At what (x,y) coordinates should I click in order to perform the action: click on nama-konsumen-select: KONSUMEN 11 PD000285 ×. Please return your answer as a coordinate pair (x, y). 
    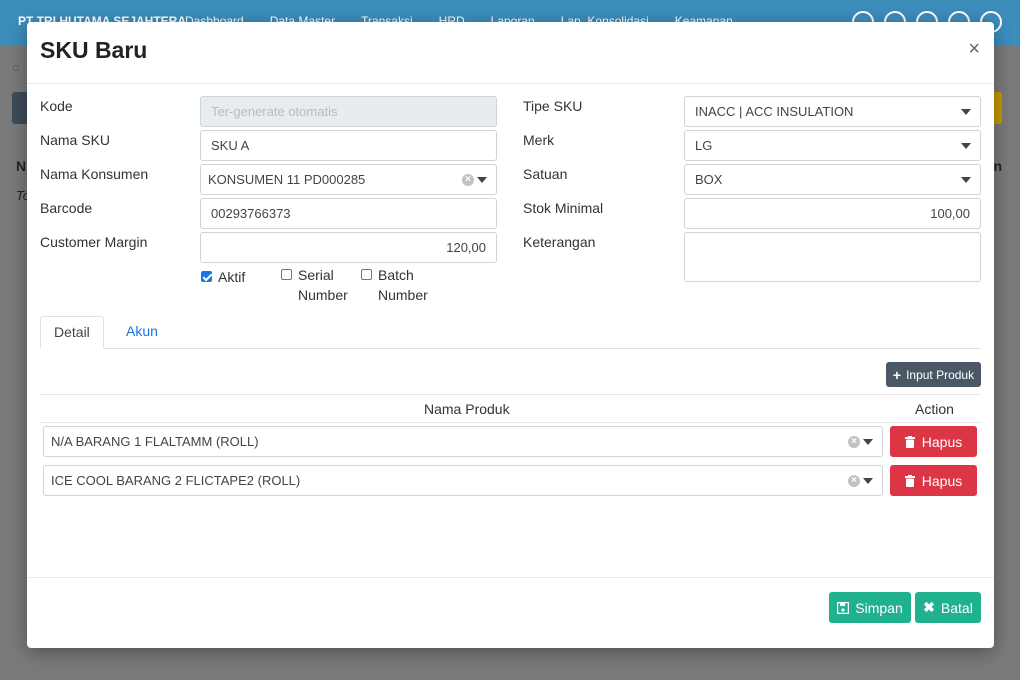
    Looking at the image, I should click on (348, 179).